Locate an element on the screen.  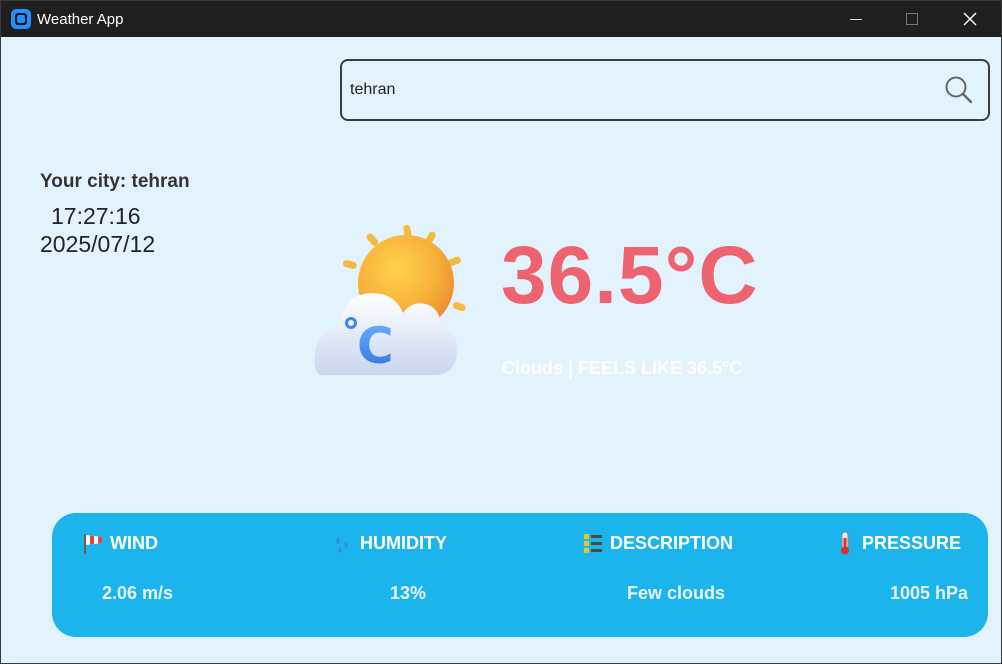
minimize-button is located at coordinates (856, 19).